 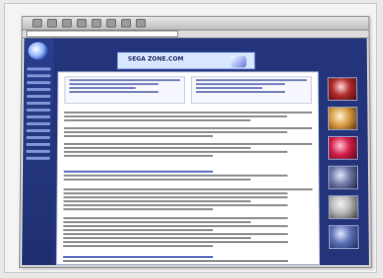 What do you see at coordinates (102, 34) in the screenshot?
I see `address-input` at bounding box center [102, 34].